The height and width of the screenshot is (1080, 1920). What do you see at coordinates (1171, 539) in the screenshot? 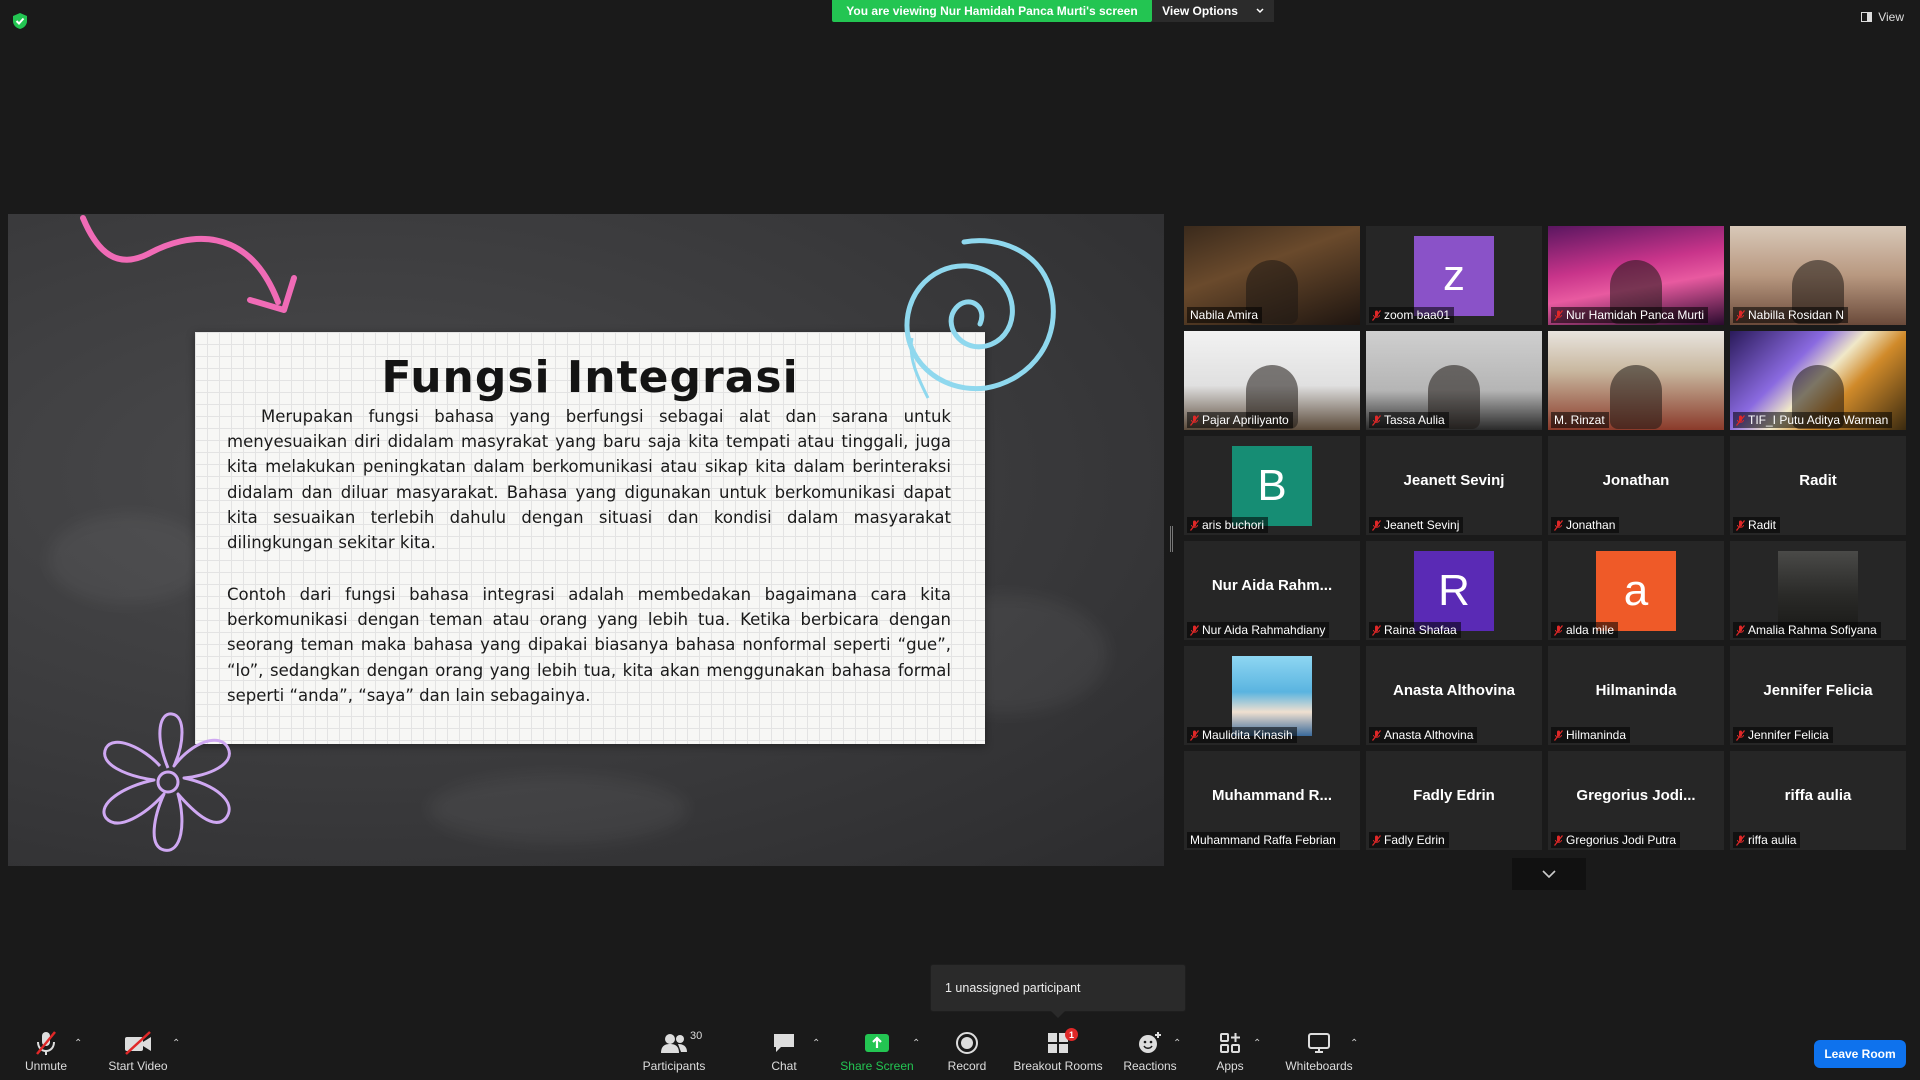
I see `panel-resize-handle` at bounding box center [1171, 539].